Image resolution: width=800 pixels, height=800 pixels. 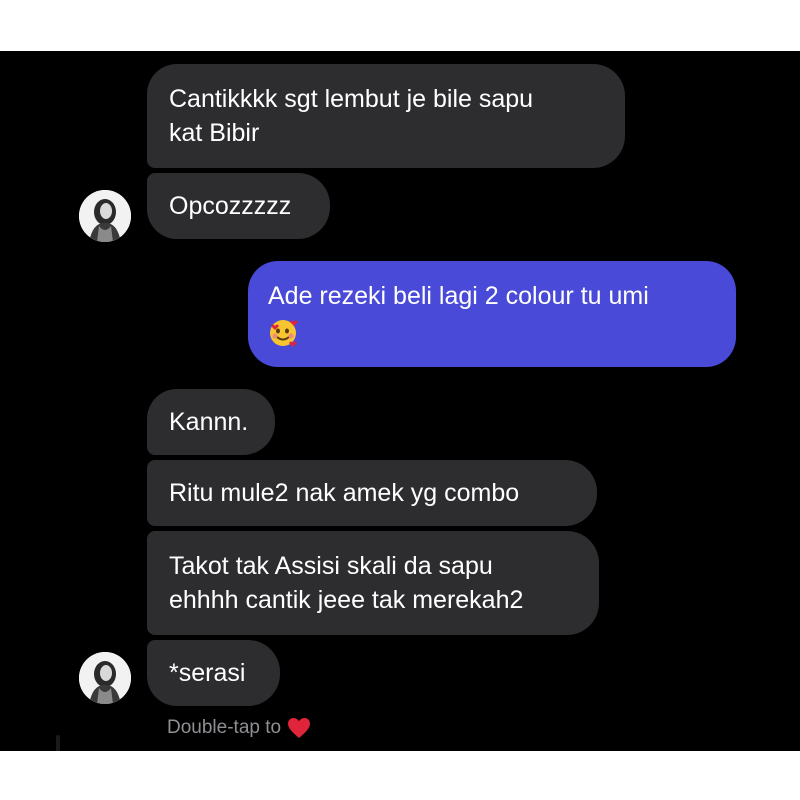 What do you see at coordinates (58, 743) in the screenshot?
I see `edge-mark` at bounding box center [58, 743].